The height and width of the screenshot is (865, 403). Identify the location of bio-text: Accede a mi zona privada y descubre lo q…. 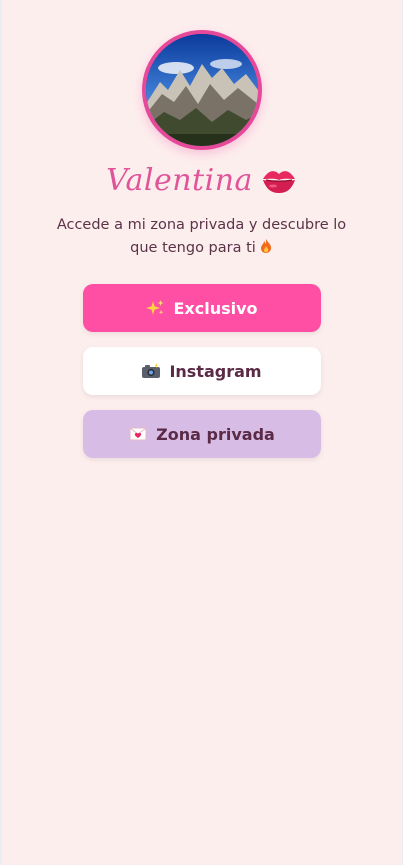
(202, 237).